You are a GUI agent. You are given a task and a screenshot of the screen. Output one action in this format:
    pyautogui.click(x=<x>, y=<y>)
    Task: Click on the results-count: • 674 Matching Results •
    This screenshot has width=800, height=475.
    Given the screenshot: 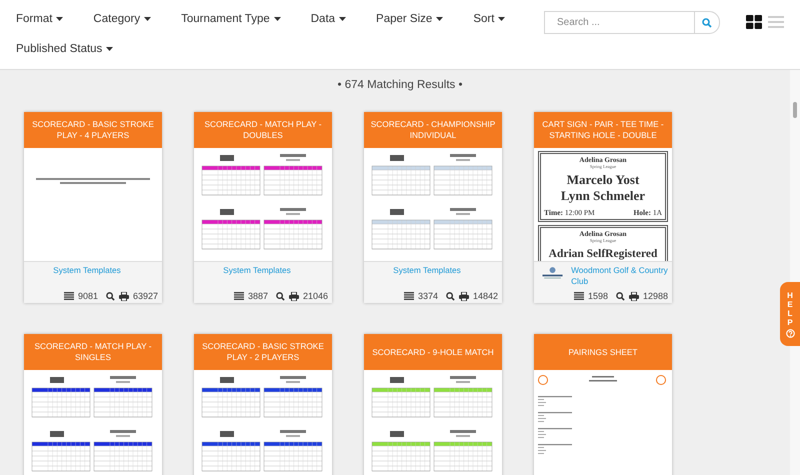 What is the action you would take?
    pyautogui.click(x=400, y=85)
    